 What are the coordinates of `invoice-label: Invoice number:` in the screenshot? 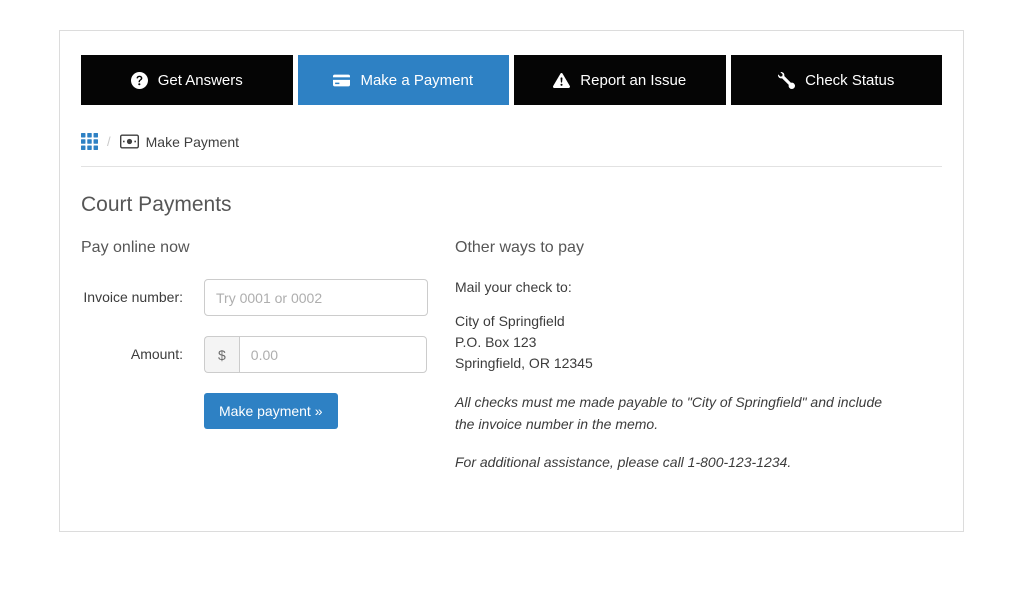 It's located at (133, 297).